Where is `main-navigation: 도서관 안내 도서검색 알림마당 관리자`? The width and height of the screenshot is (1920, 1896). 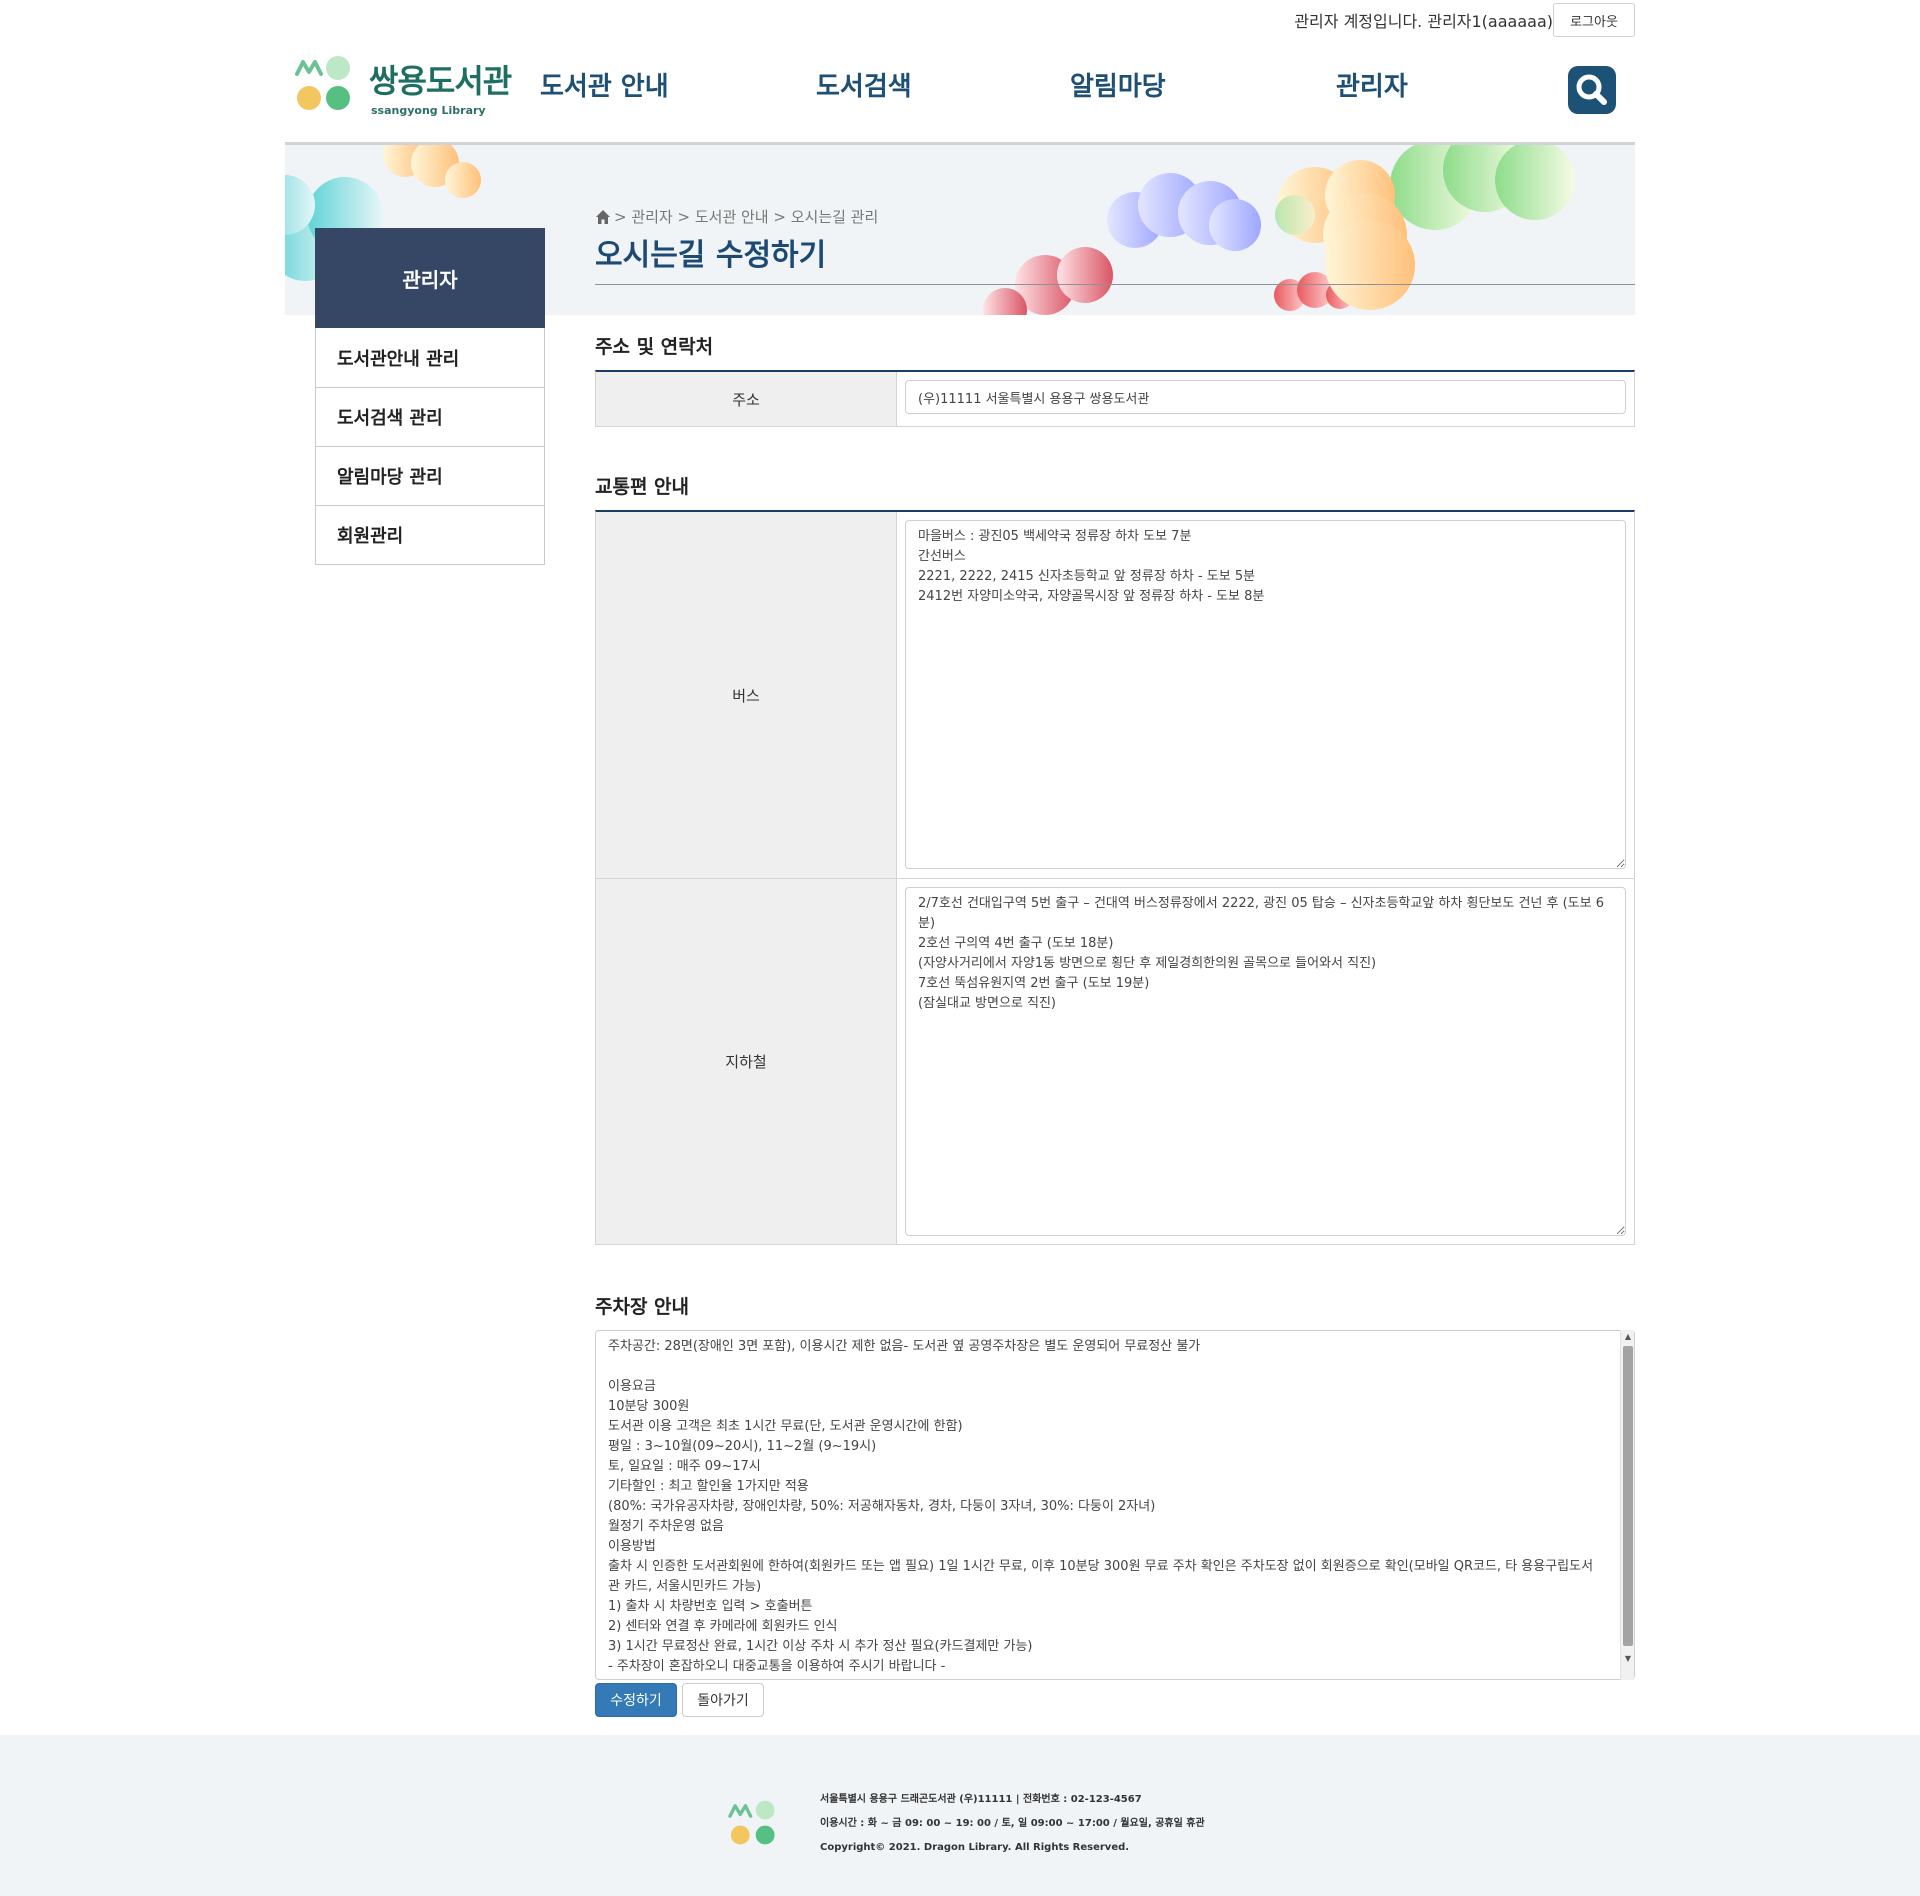
main-navigation: 도서관 안내 도서검색 알림마당 관리자 is located at coordinates (974, 88).